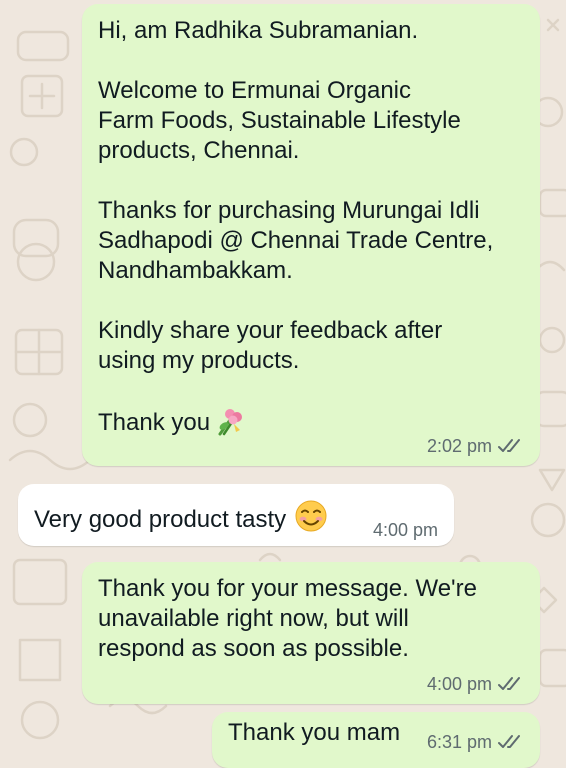  What do you see at coordinates (314, 732) in the screenshot?
I see `message-text: Thank you mam` at bounding box center [314, 732].